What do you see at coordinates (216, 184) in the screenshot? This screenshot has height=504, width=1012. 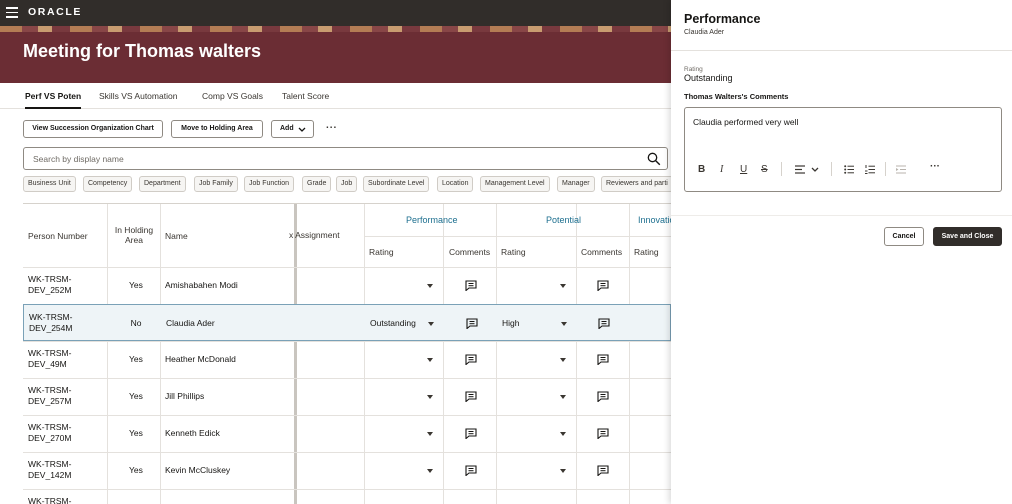 I see `filter-job-family: Job Family` at bounding box center [216, 184].